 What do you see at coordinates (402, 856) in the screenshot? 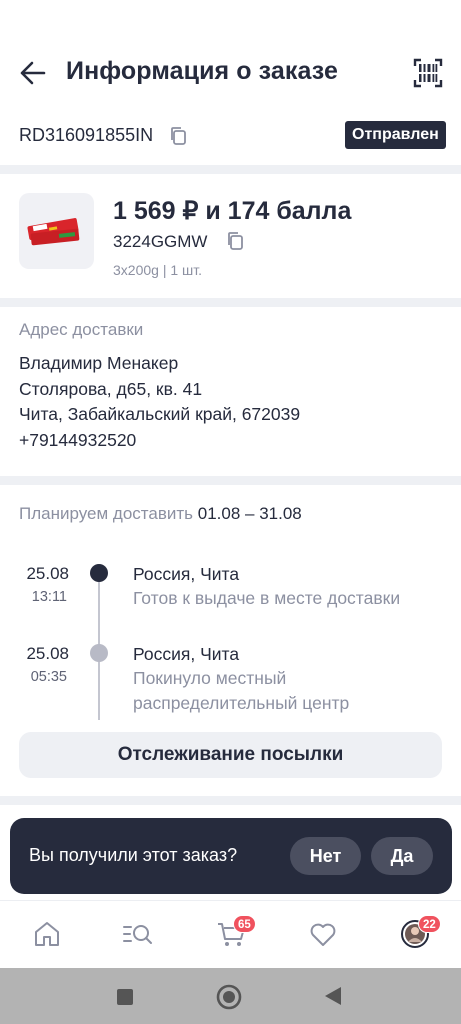
I see `yes-button: Да` at bounding box center [402, 856].